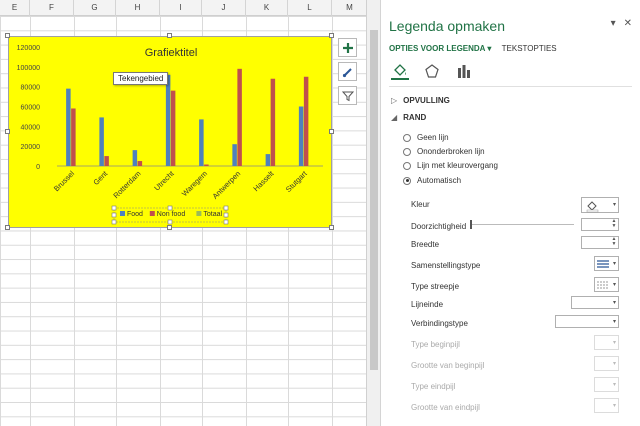 Image resolution: width=640 pixels, height=426 pixels. What do you see at coordinates (587, 321) in the screenshot?
I see `join-type-dropdown: ▾` at bounding box center [587, 321].